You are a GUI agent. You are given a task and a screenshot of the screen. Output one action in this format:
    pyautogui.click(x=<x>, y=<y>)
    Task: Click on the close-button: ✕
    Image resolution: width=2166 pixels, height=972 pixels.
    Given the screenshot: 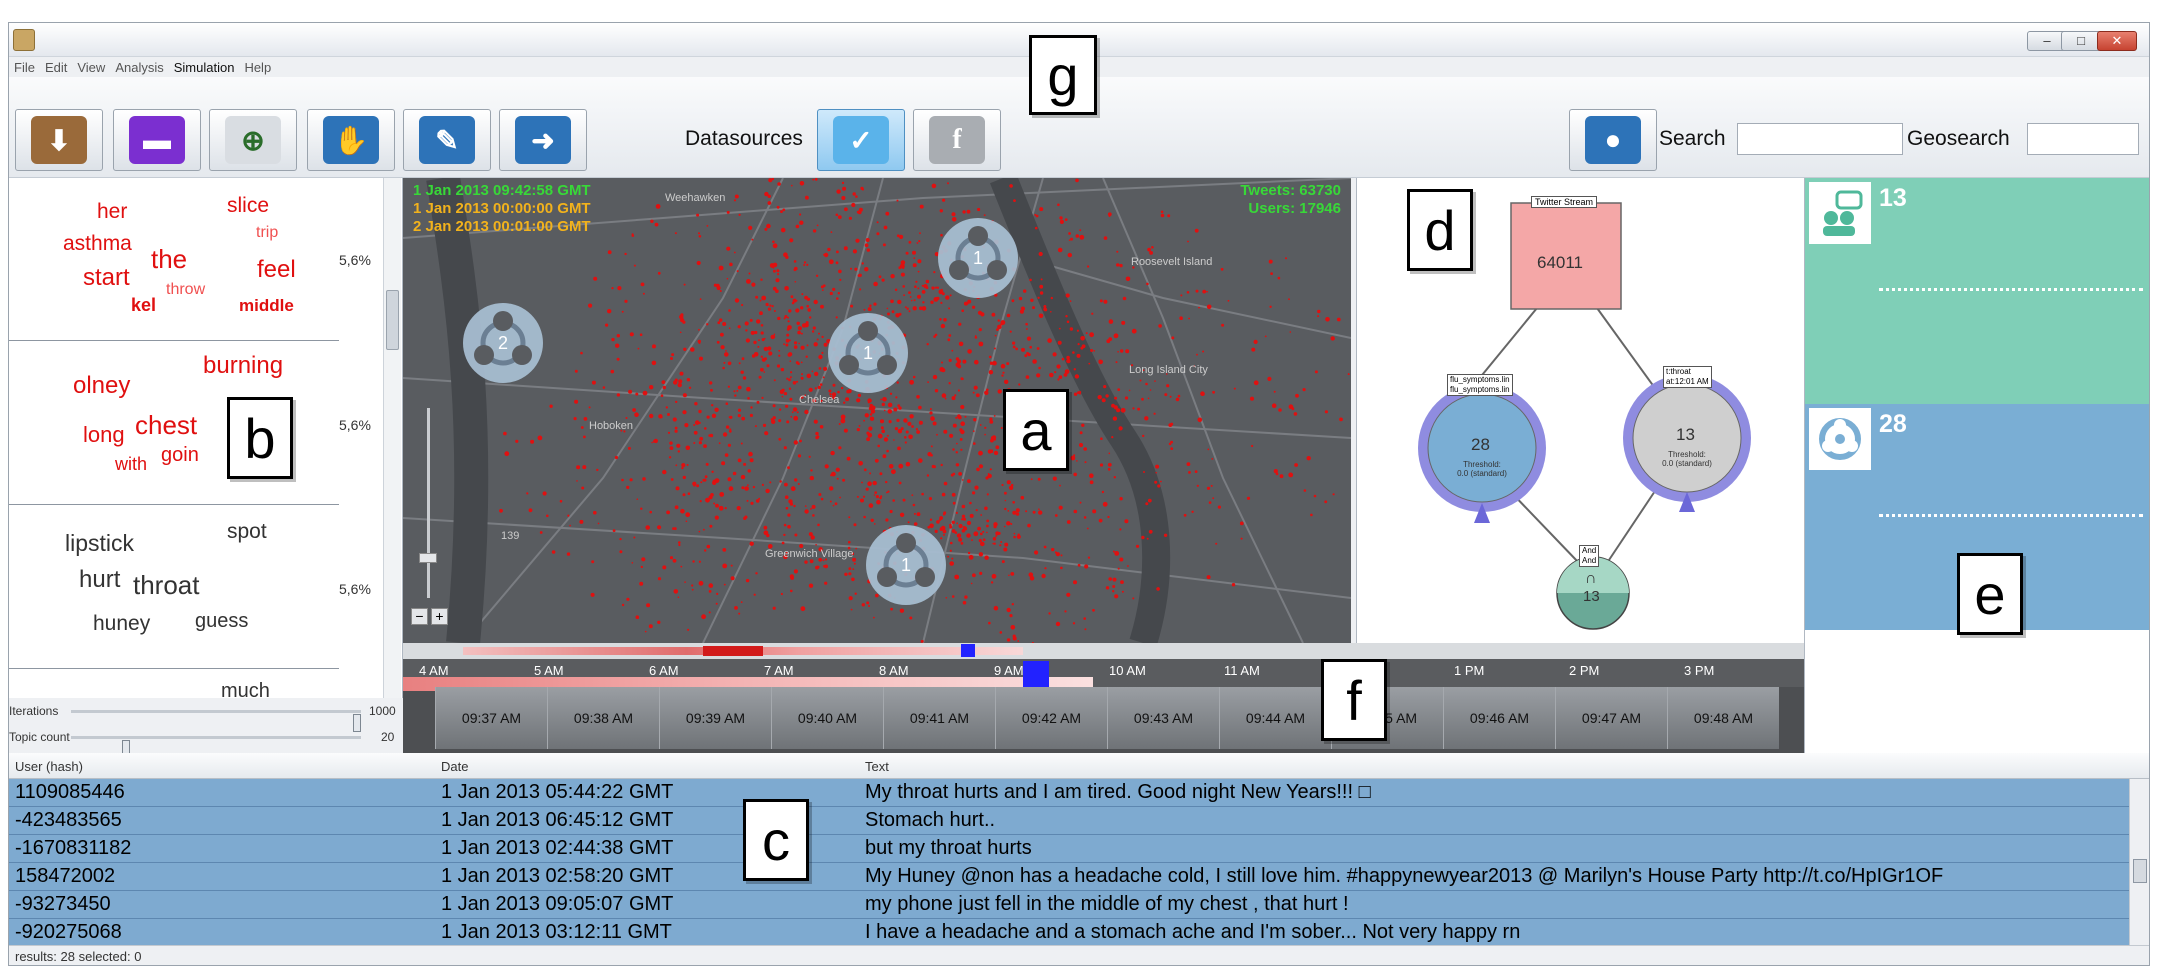 What is the action you would take?
    pyautogui.click(x=2117, y=41)
    